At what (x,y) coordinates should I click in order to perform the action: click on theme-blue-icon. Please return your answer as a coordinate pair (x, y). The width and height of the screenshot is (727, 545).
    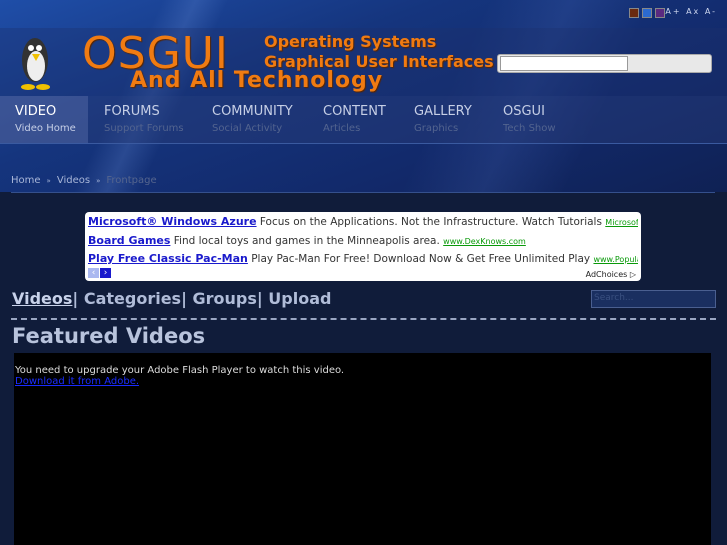
    Looking at the image, I should click on (647, 13).